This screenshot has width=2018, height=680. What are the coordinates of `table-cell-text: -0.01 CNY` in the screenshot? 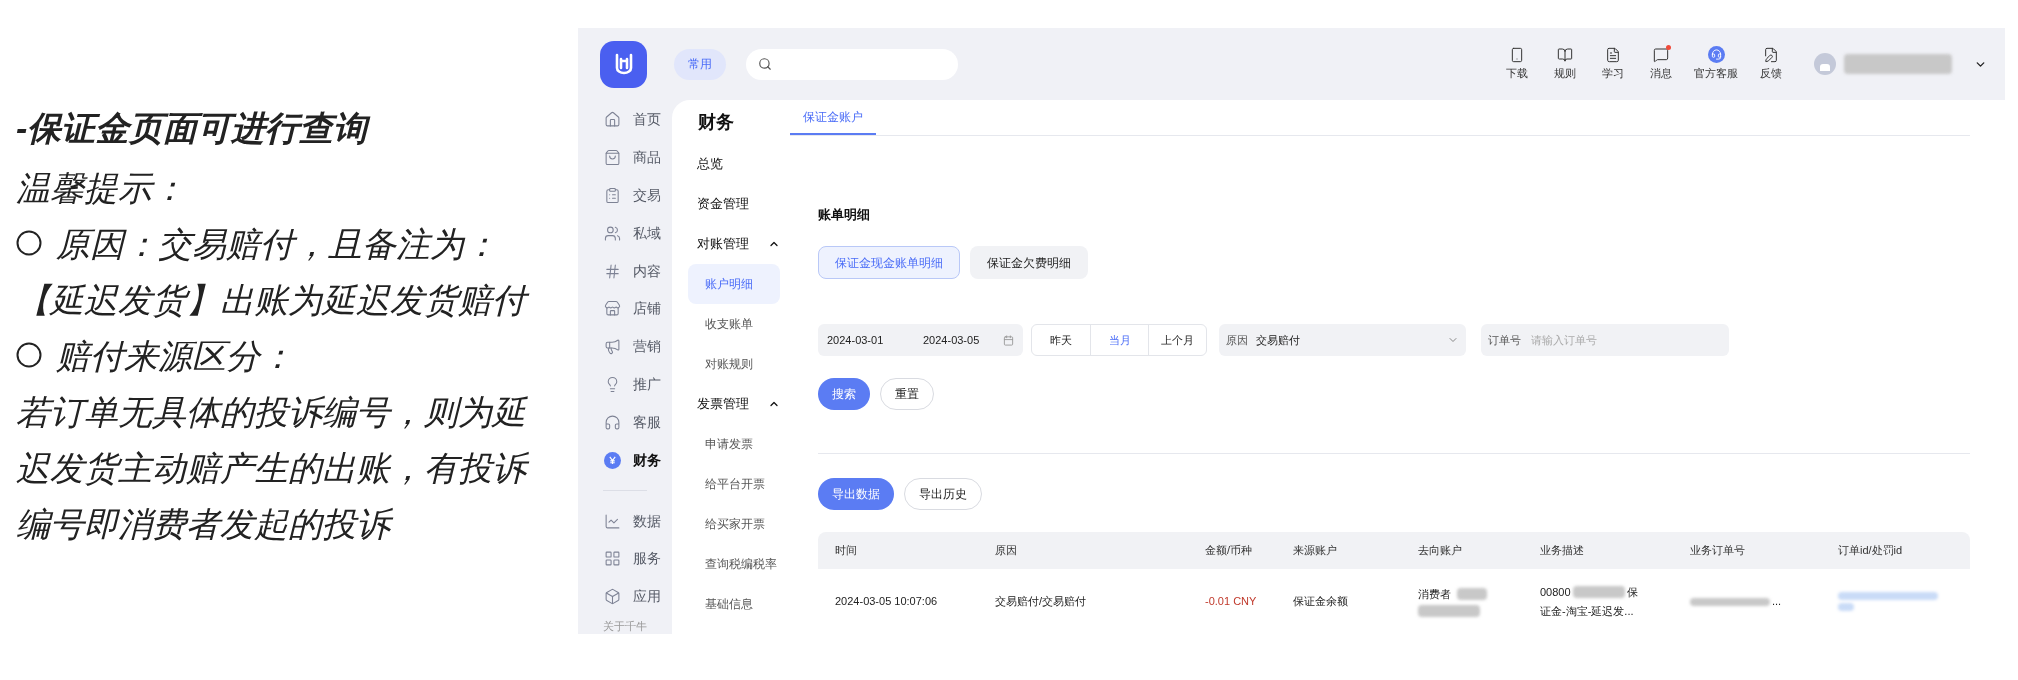 It's located at (1231, 602).